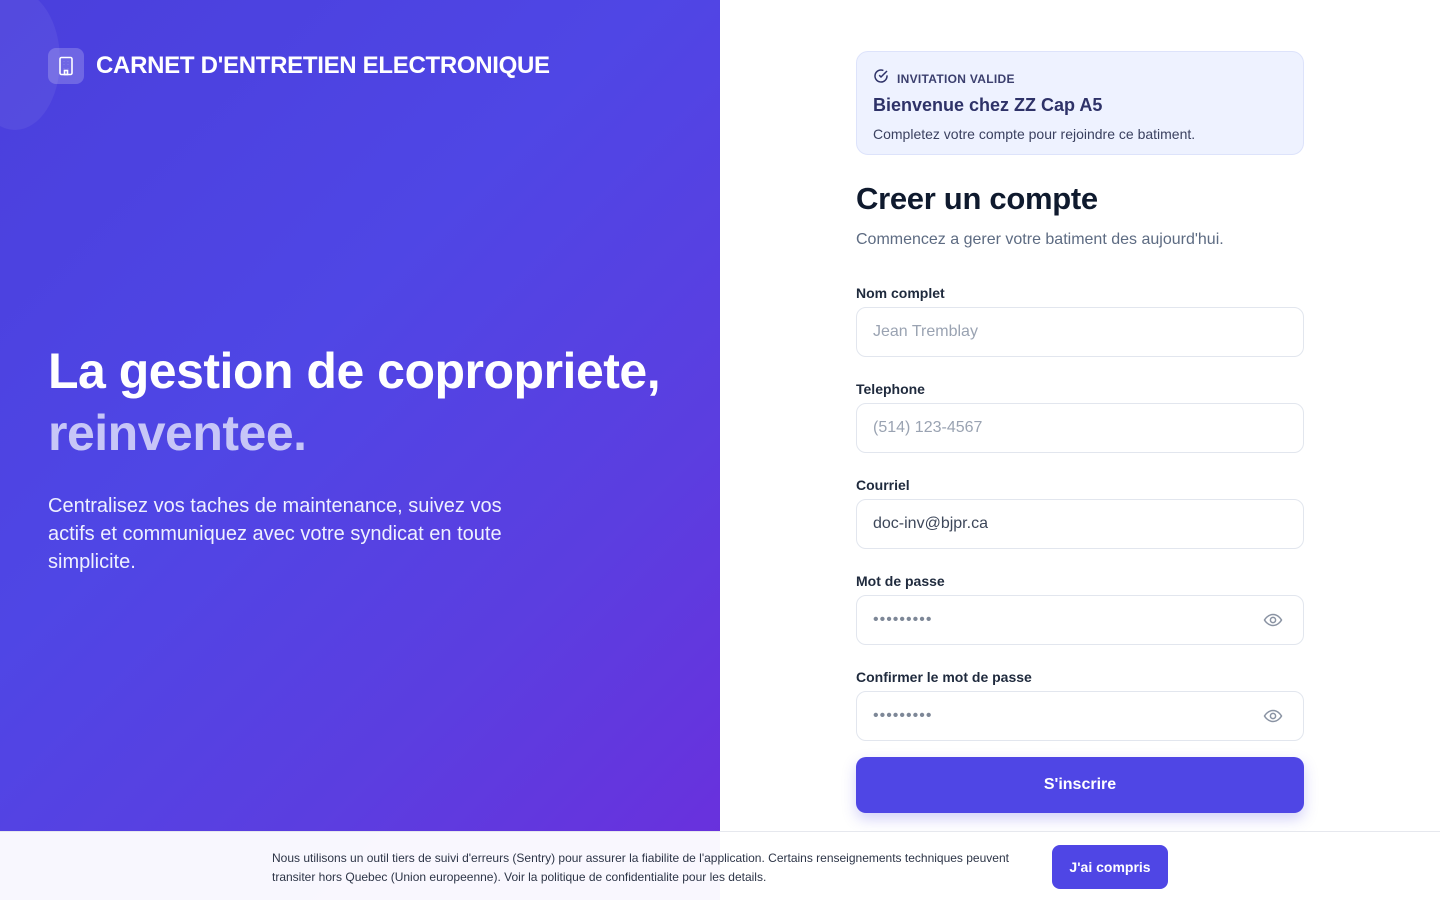  Describe the element at coordinates (1080, 620) in the screenshot. I see `password-input: •••••••••` at that location.